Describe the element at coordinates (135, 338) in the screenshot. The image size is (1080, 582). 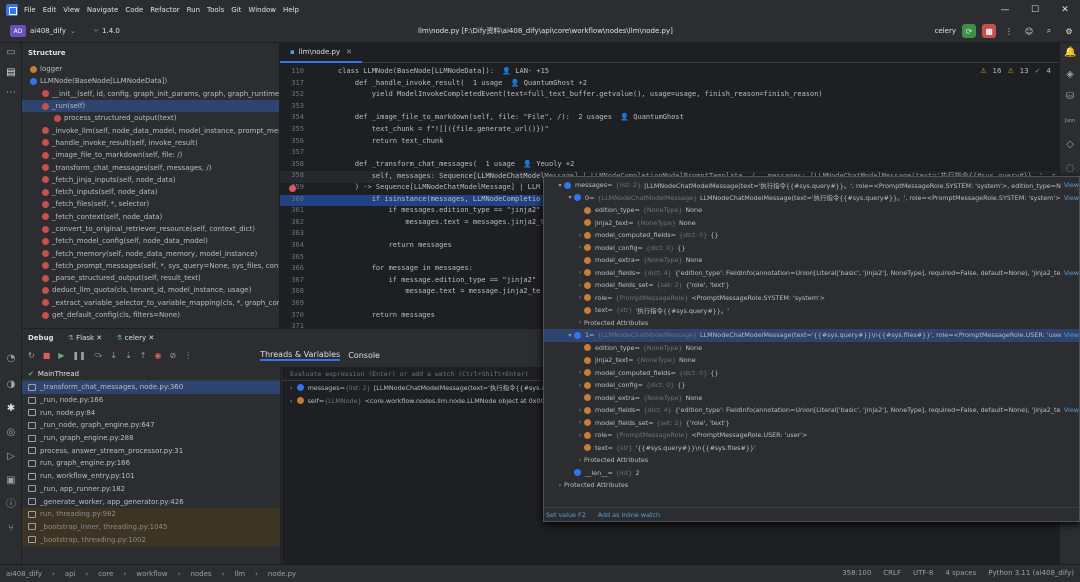
I see `tab-celery: ⚗ celery ✕` at that location.